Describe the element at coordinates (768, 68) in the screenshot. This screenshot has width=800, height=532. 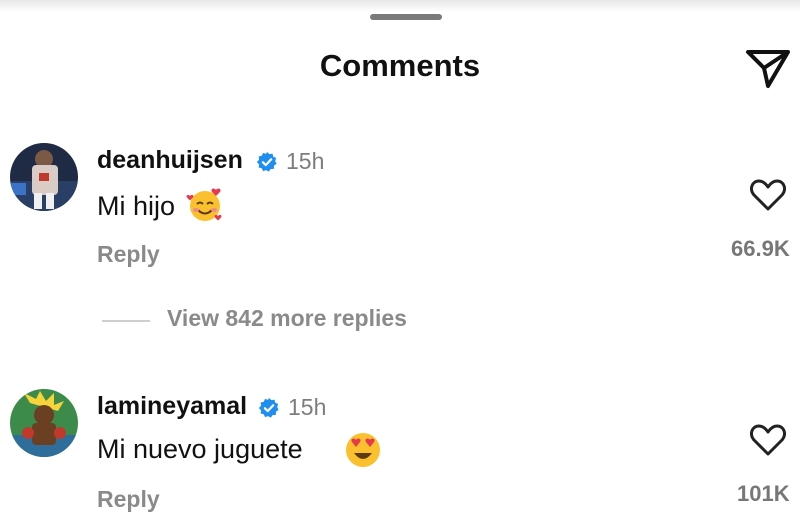
I see `send-icon` at that location.